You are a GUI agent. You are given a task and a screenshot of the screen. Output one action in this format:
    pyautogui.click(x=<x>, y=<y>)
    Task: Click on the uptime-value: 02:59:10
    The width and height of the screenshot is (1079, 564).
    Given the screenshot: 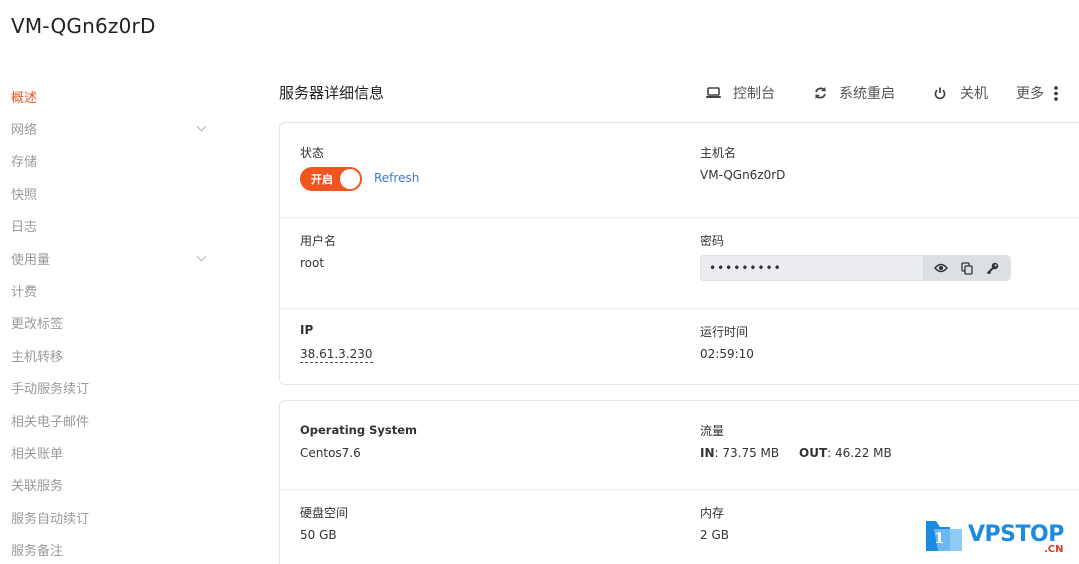 What is the action you would take?
    pyautogui.click(x=727, y=354)
    